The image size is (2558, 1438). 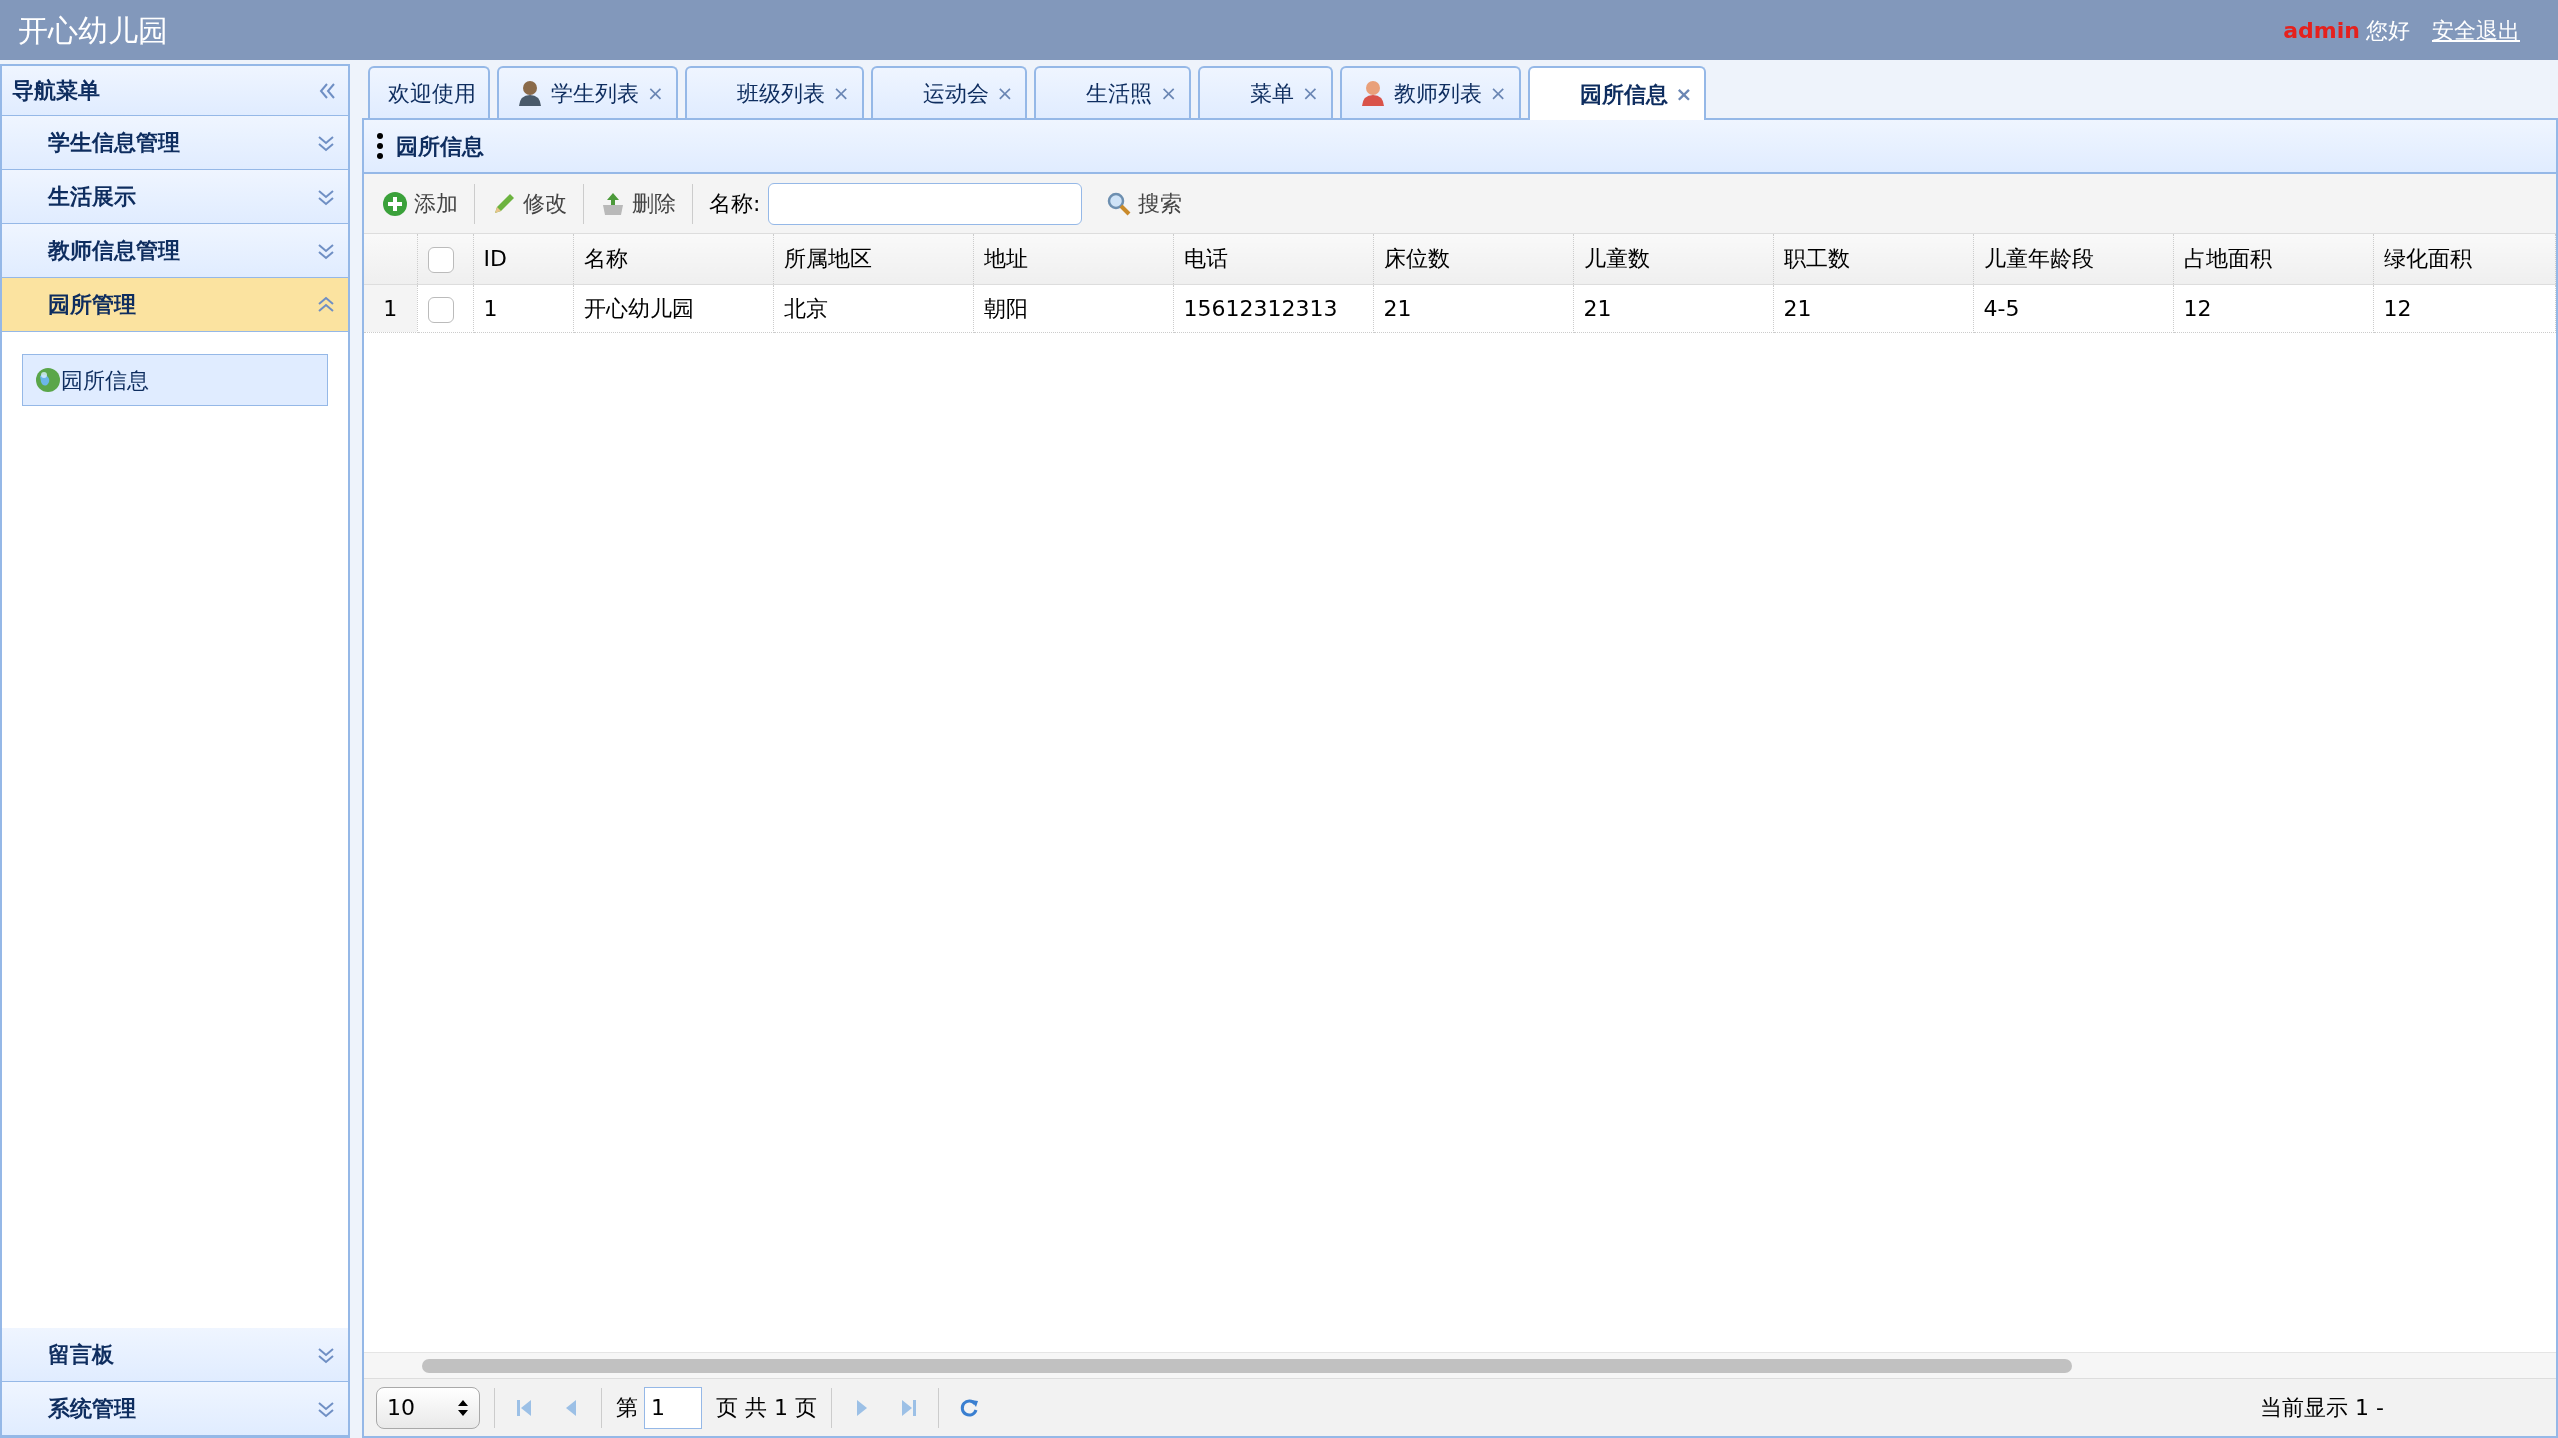 What do you see at coordinates (440, 146) in the screenshot?
I see `panel-title: 园所信息` at bounding box center [440, 146].